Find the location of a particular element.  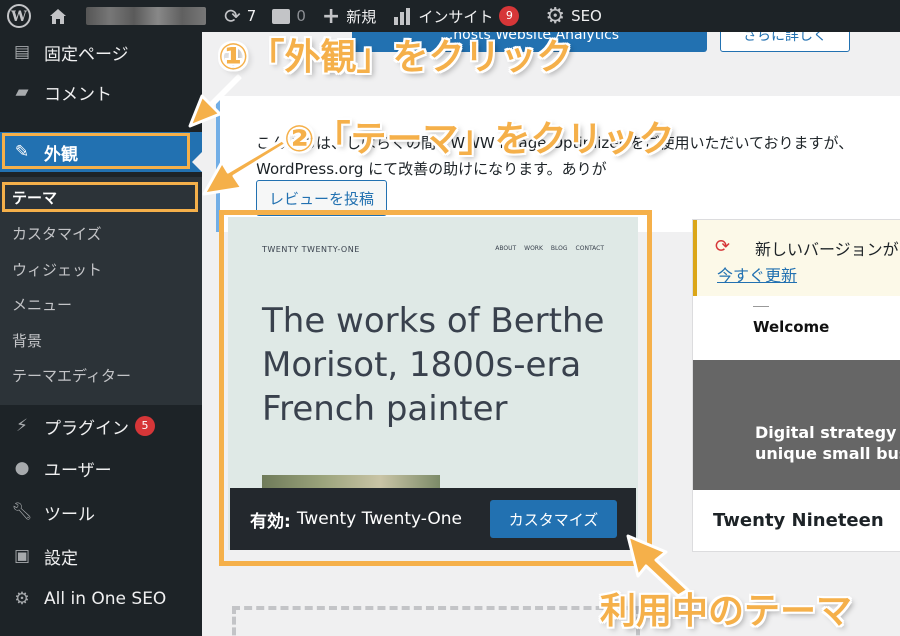

sidebar-item-label: コメント is located at coordinates (78, 94).